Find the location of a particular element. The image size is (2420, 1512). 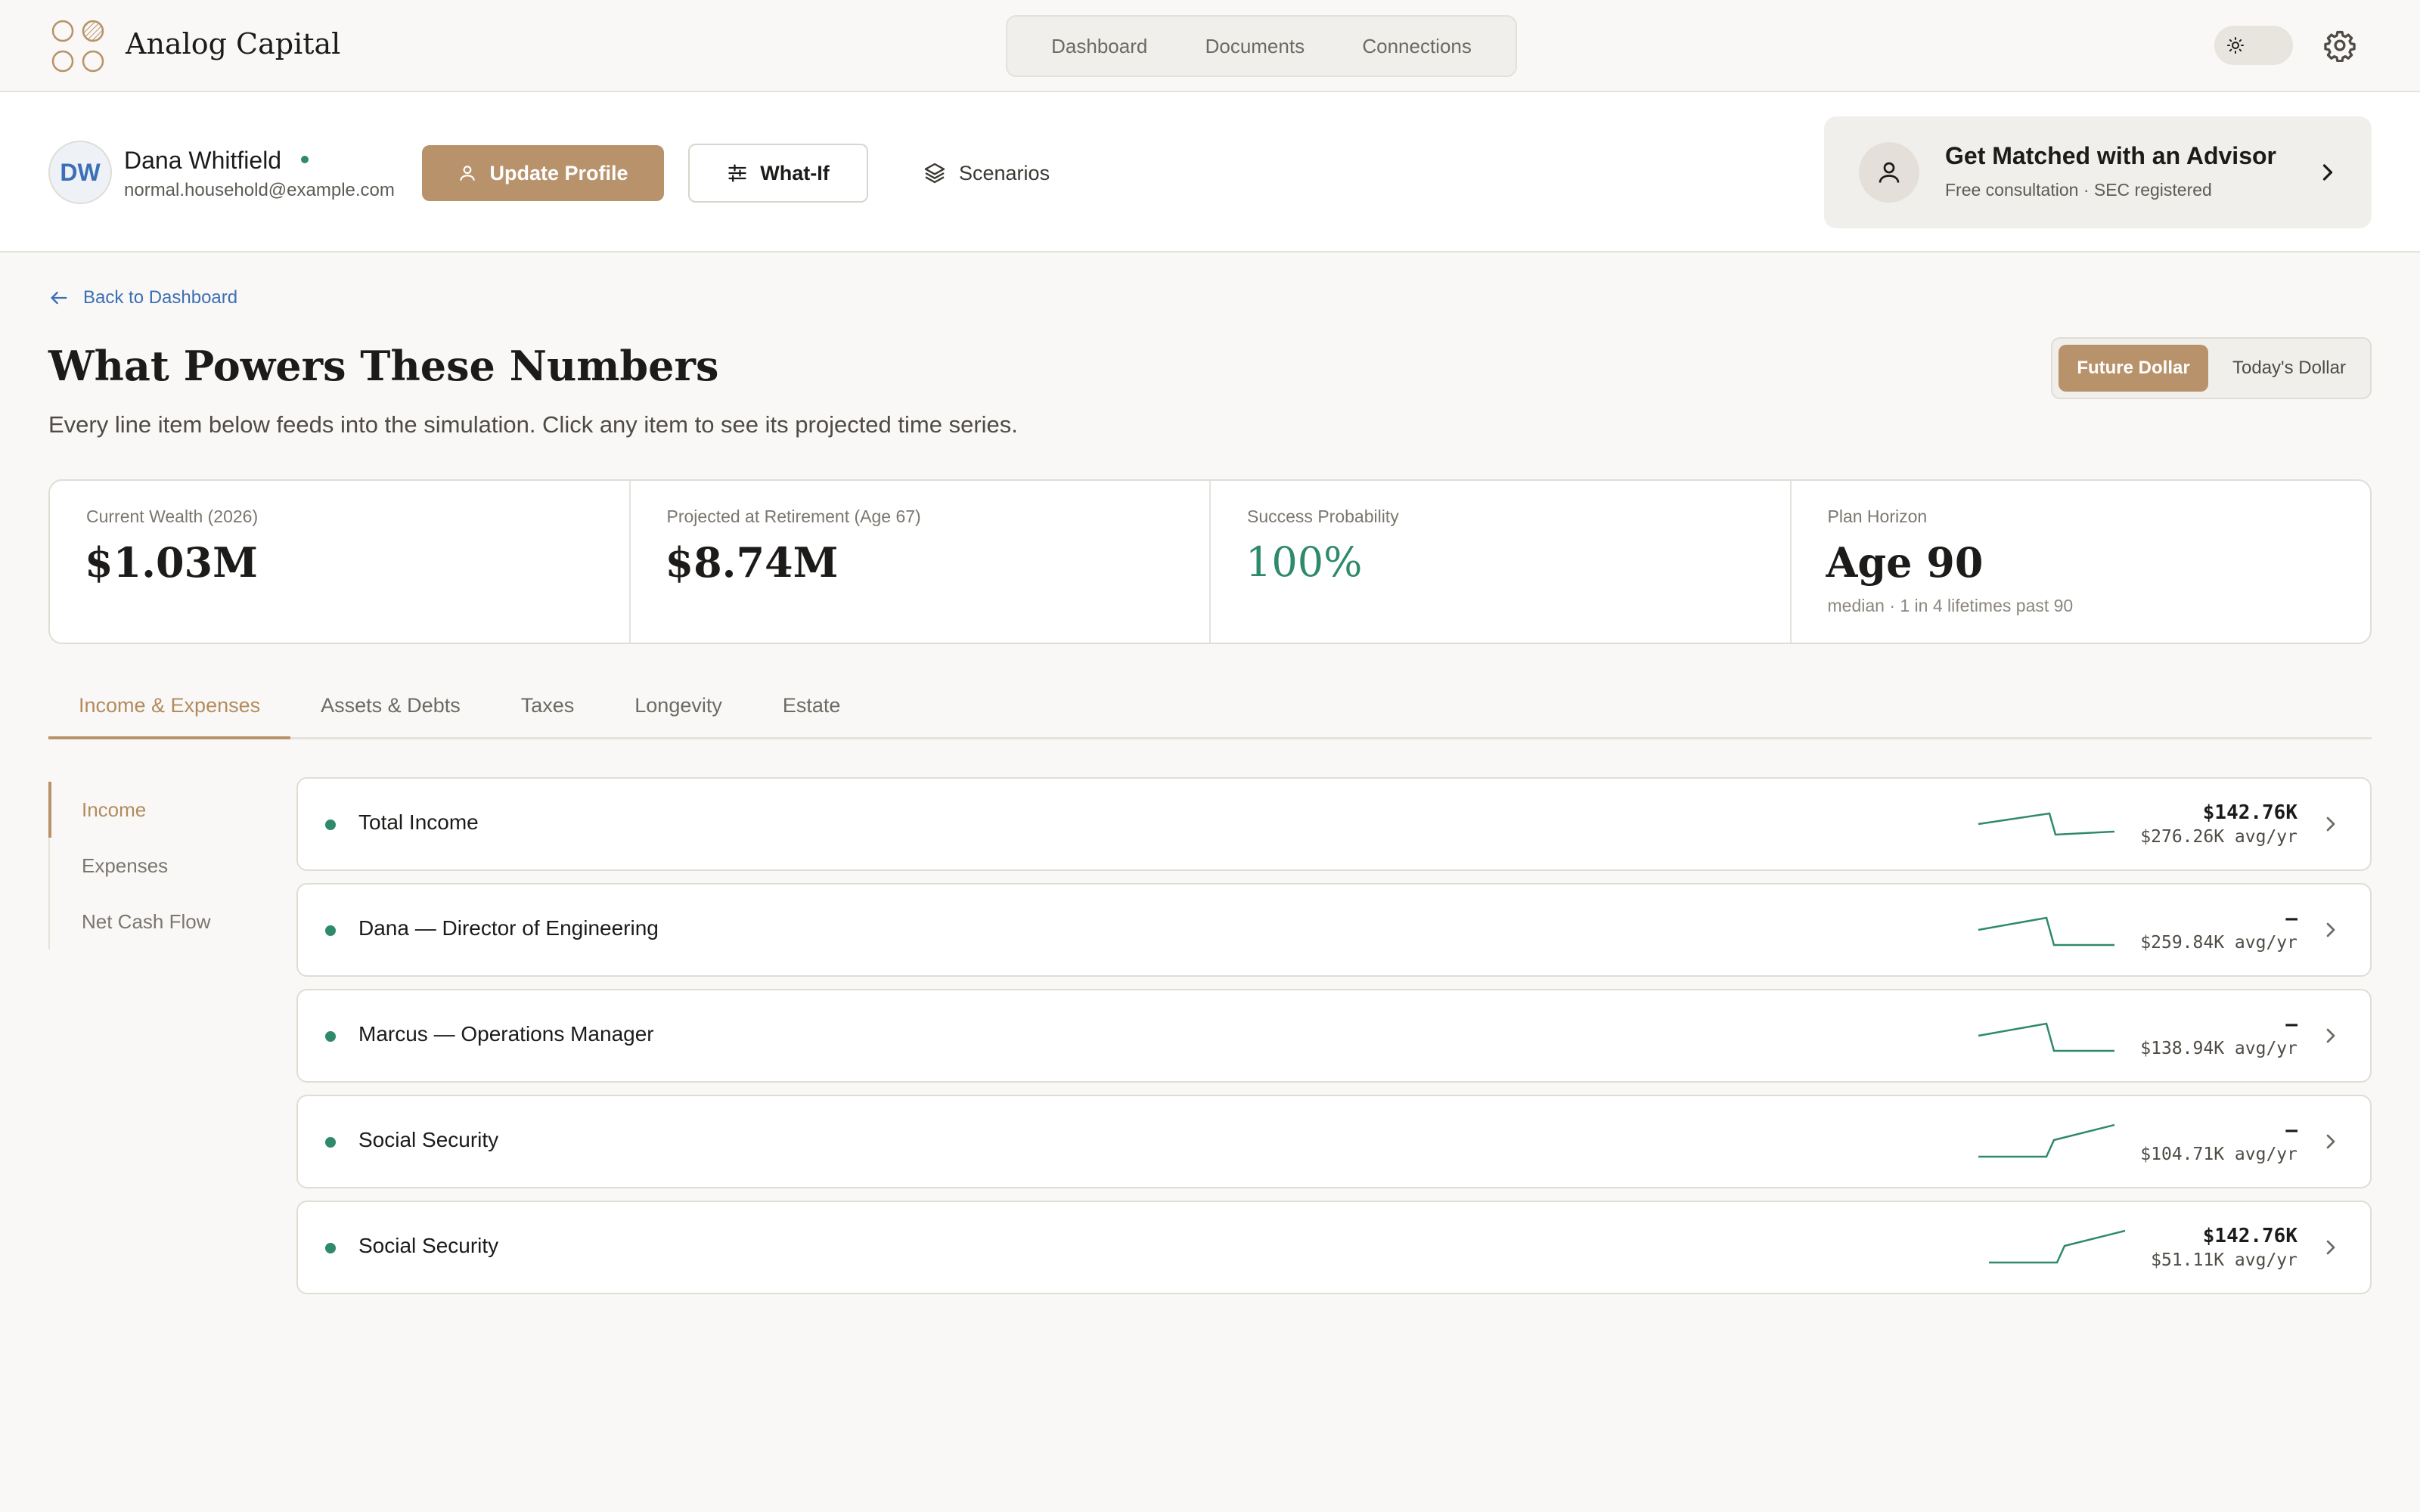

tab-assets-debts: Assets & Debts is located at coordinates (390, 707).